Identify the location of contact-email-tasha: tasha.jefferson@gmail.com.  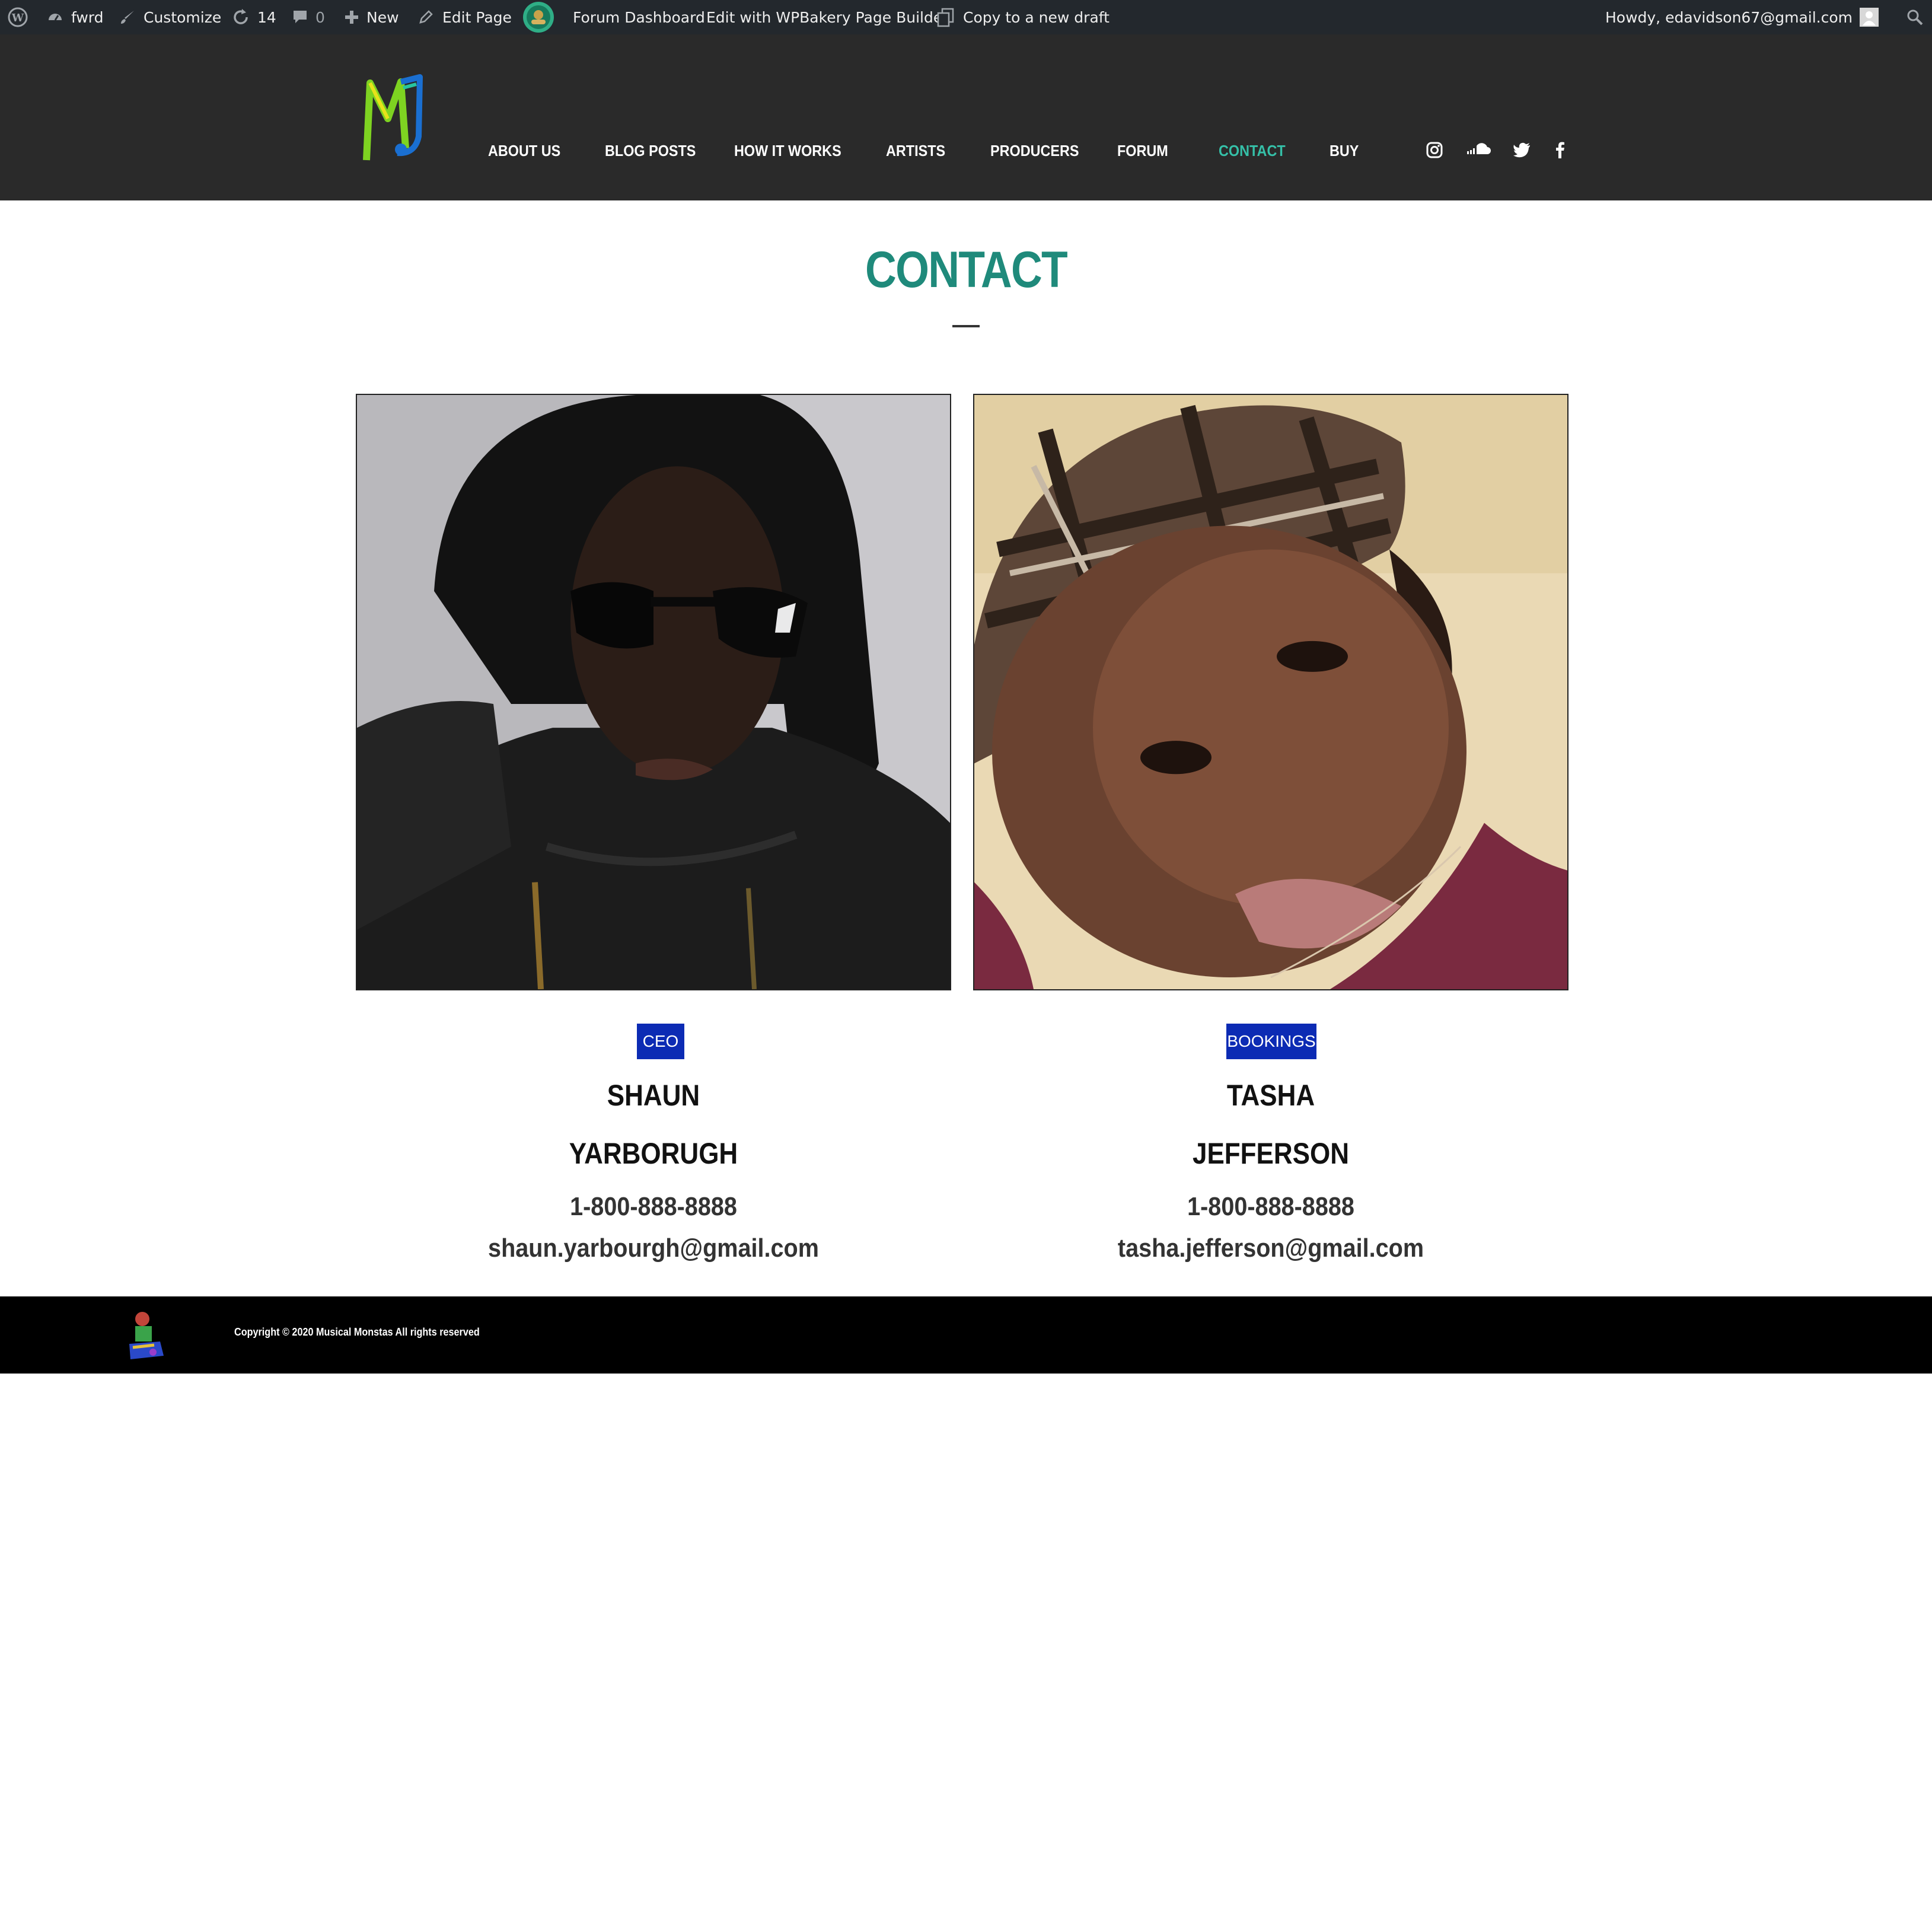
(1271, 1249).